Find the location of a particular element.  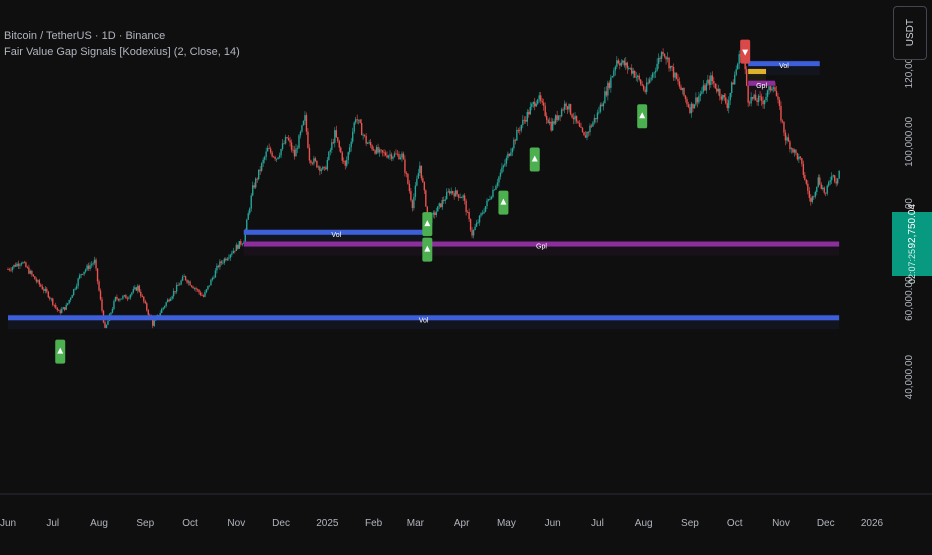

bear-signal-marker is located at coordinates (745, 51).